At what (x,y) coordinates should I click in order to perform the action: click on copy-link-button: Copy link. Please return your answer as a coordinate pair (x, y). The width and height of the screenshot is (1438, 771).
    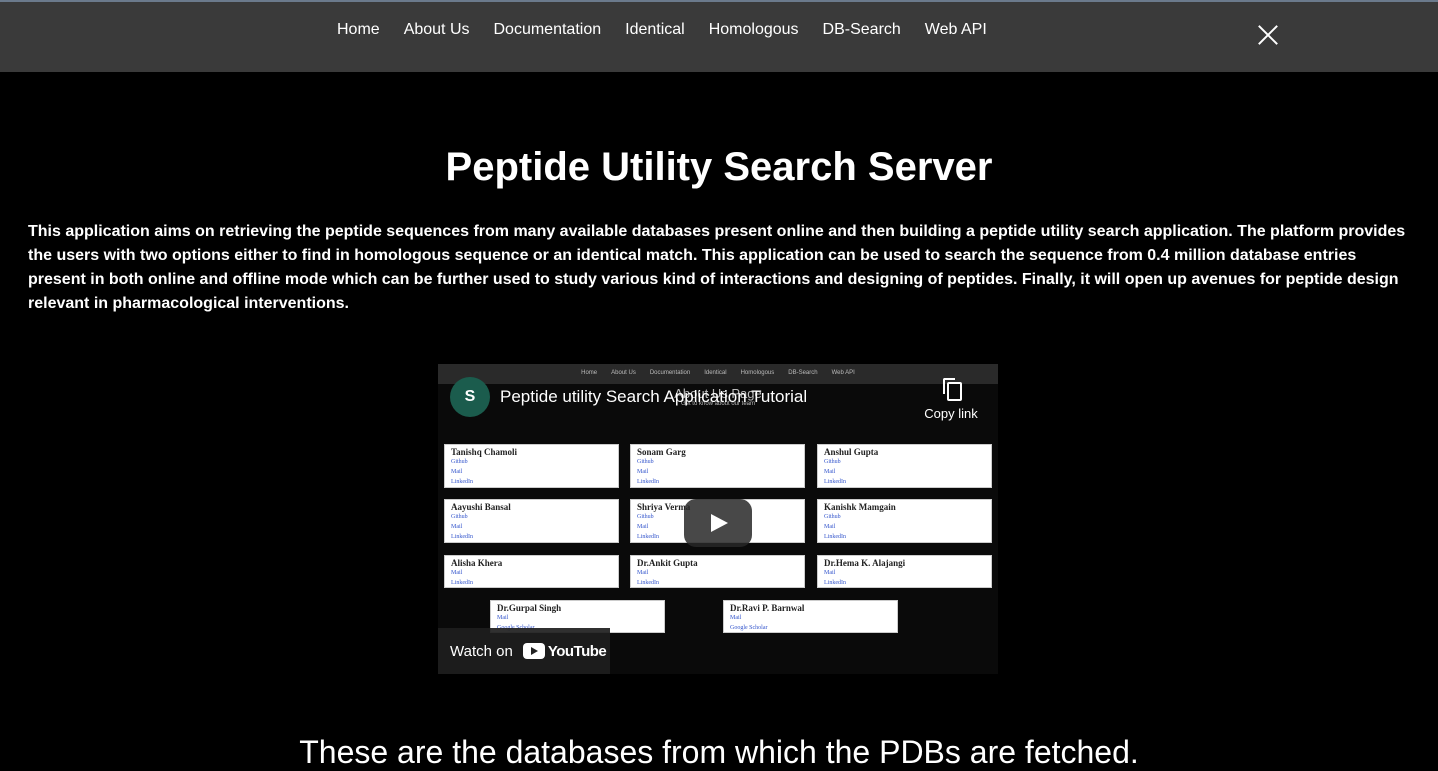
    Looking at the image, I should click on (951, 399).